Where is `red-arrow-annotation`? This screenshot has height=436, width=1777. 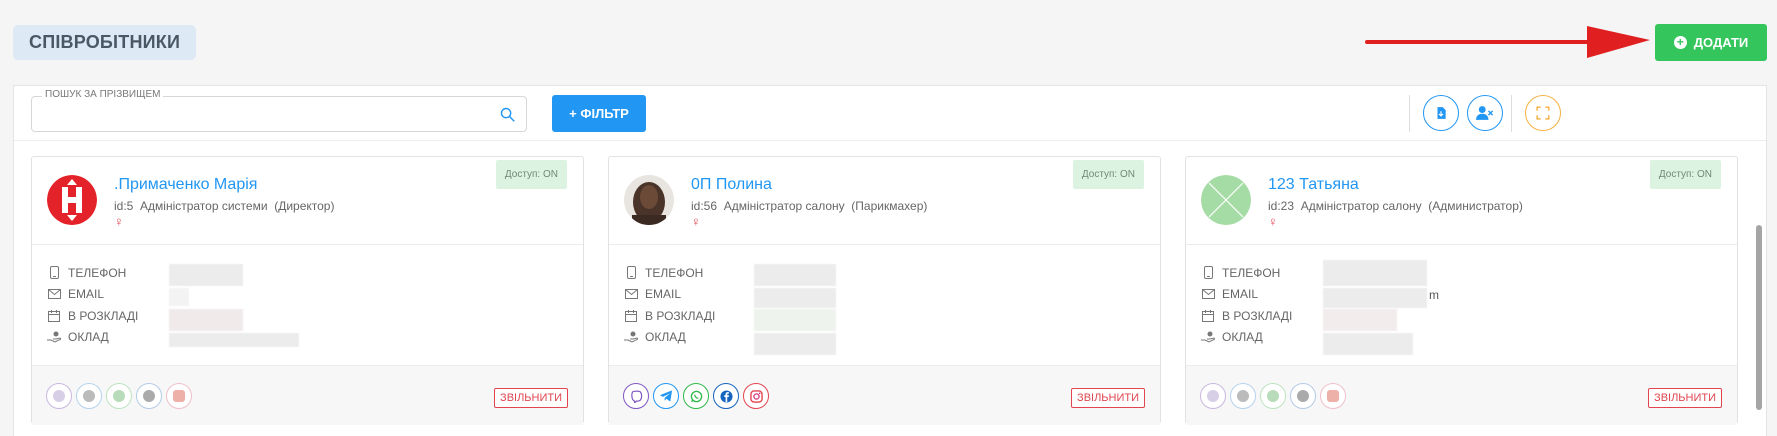 red-arrow-annotation is located at coordinates (1507, 42).